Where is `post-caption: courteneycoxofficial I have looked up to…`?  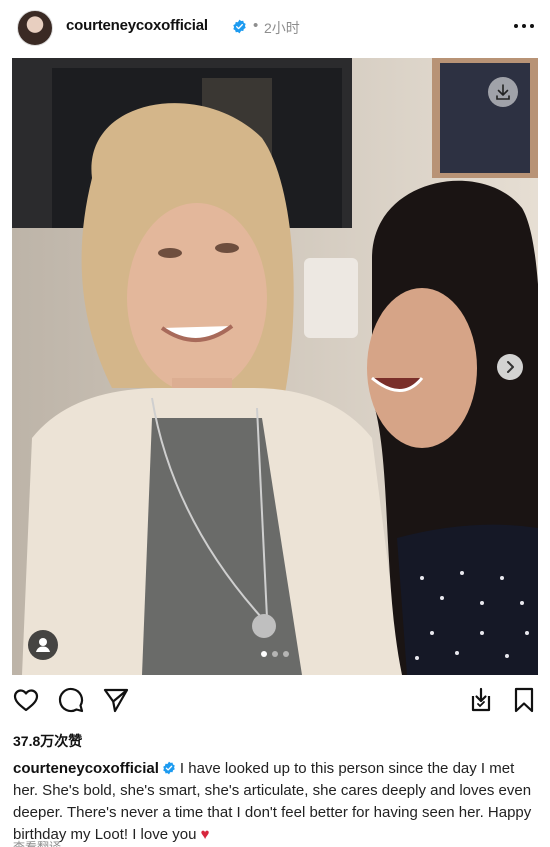
post-caption: courteneycoxofficial I have looked up to… is located at coordinates (277, 802).